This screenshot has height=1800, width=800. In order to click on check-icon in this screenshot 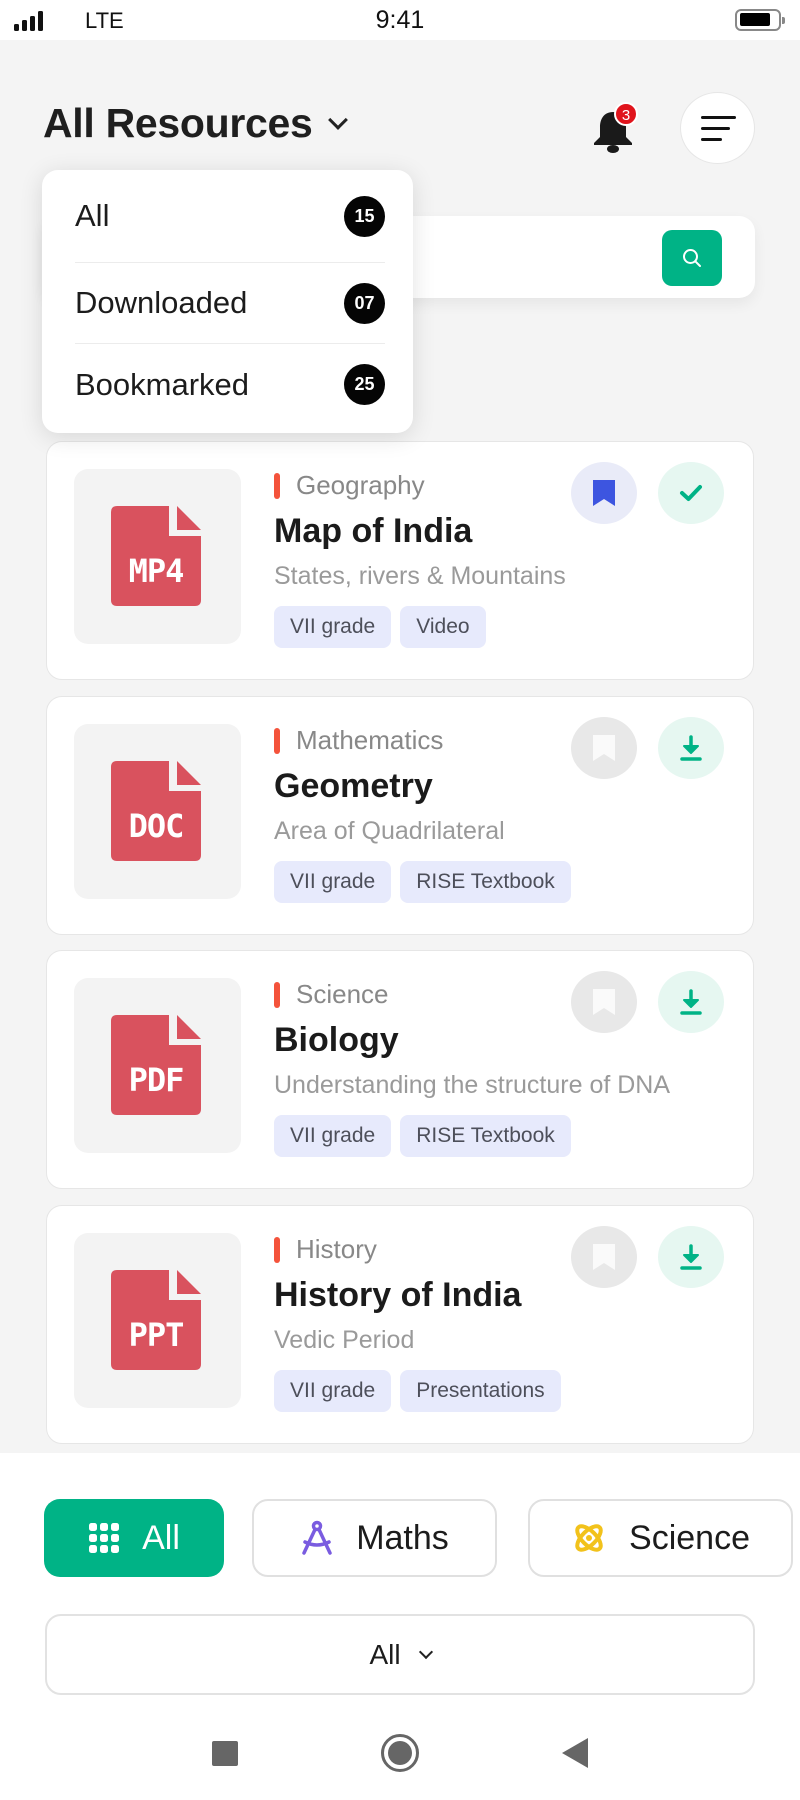, I will do `click(691, 493)`.